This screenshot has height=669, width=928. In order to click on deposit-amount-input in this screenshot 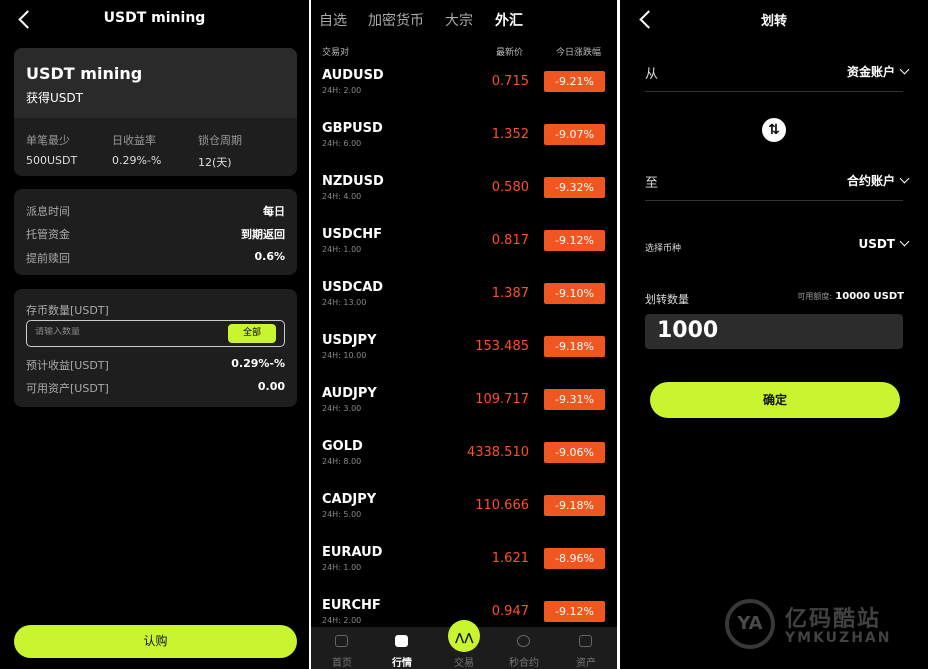, I will do `click(120, 332)`.